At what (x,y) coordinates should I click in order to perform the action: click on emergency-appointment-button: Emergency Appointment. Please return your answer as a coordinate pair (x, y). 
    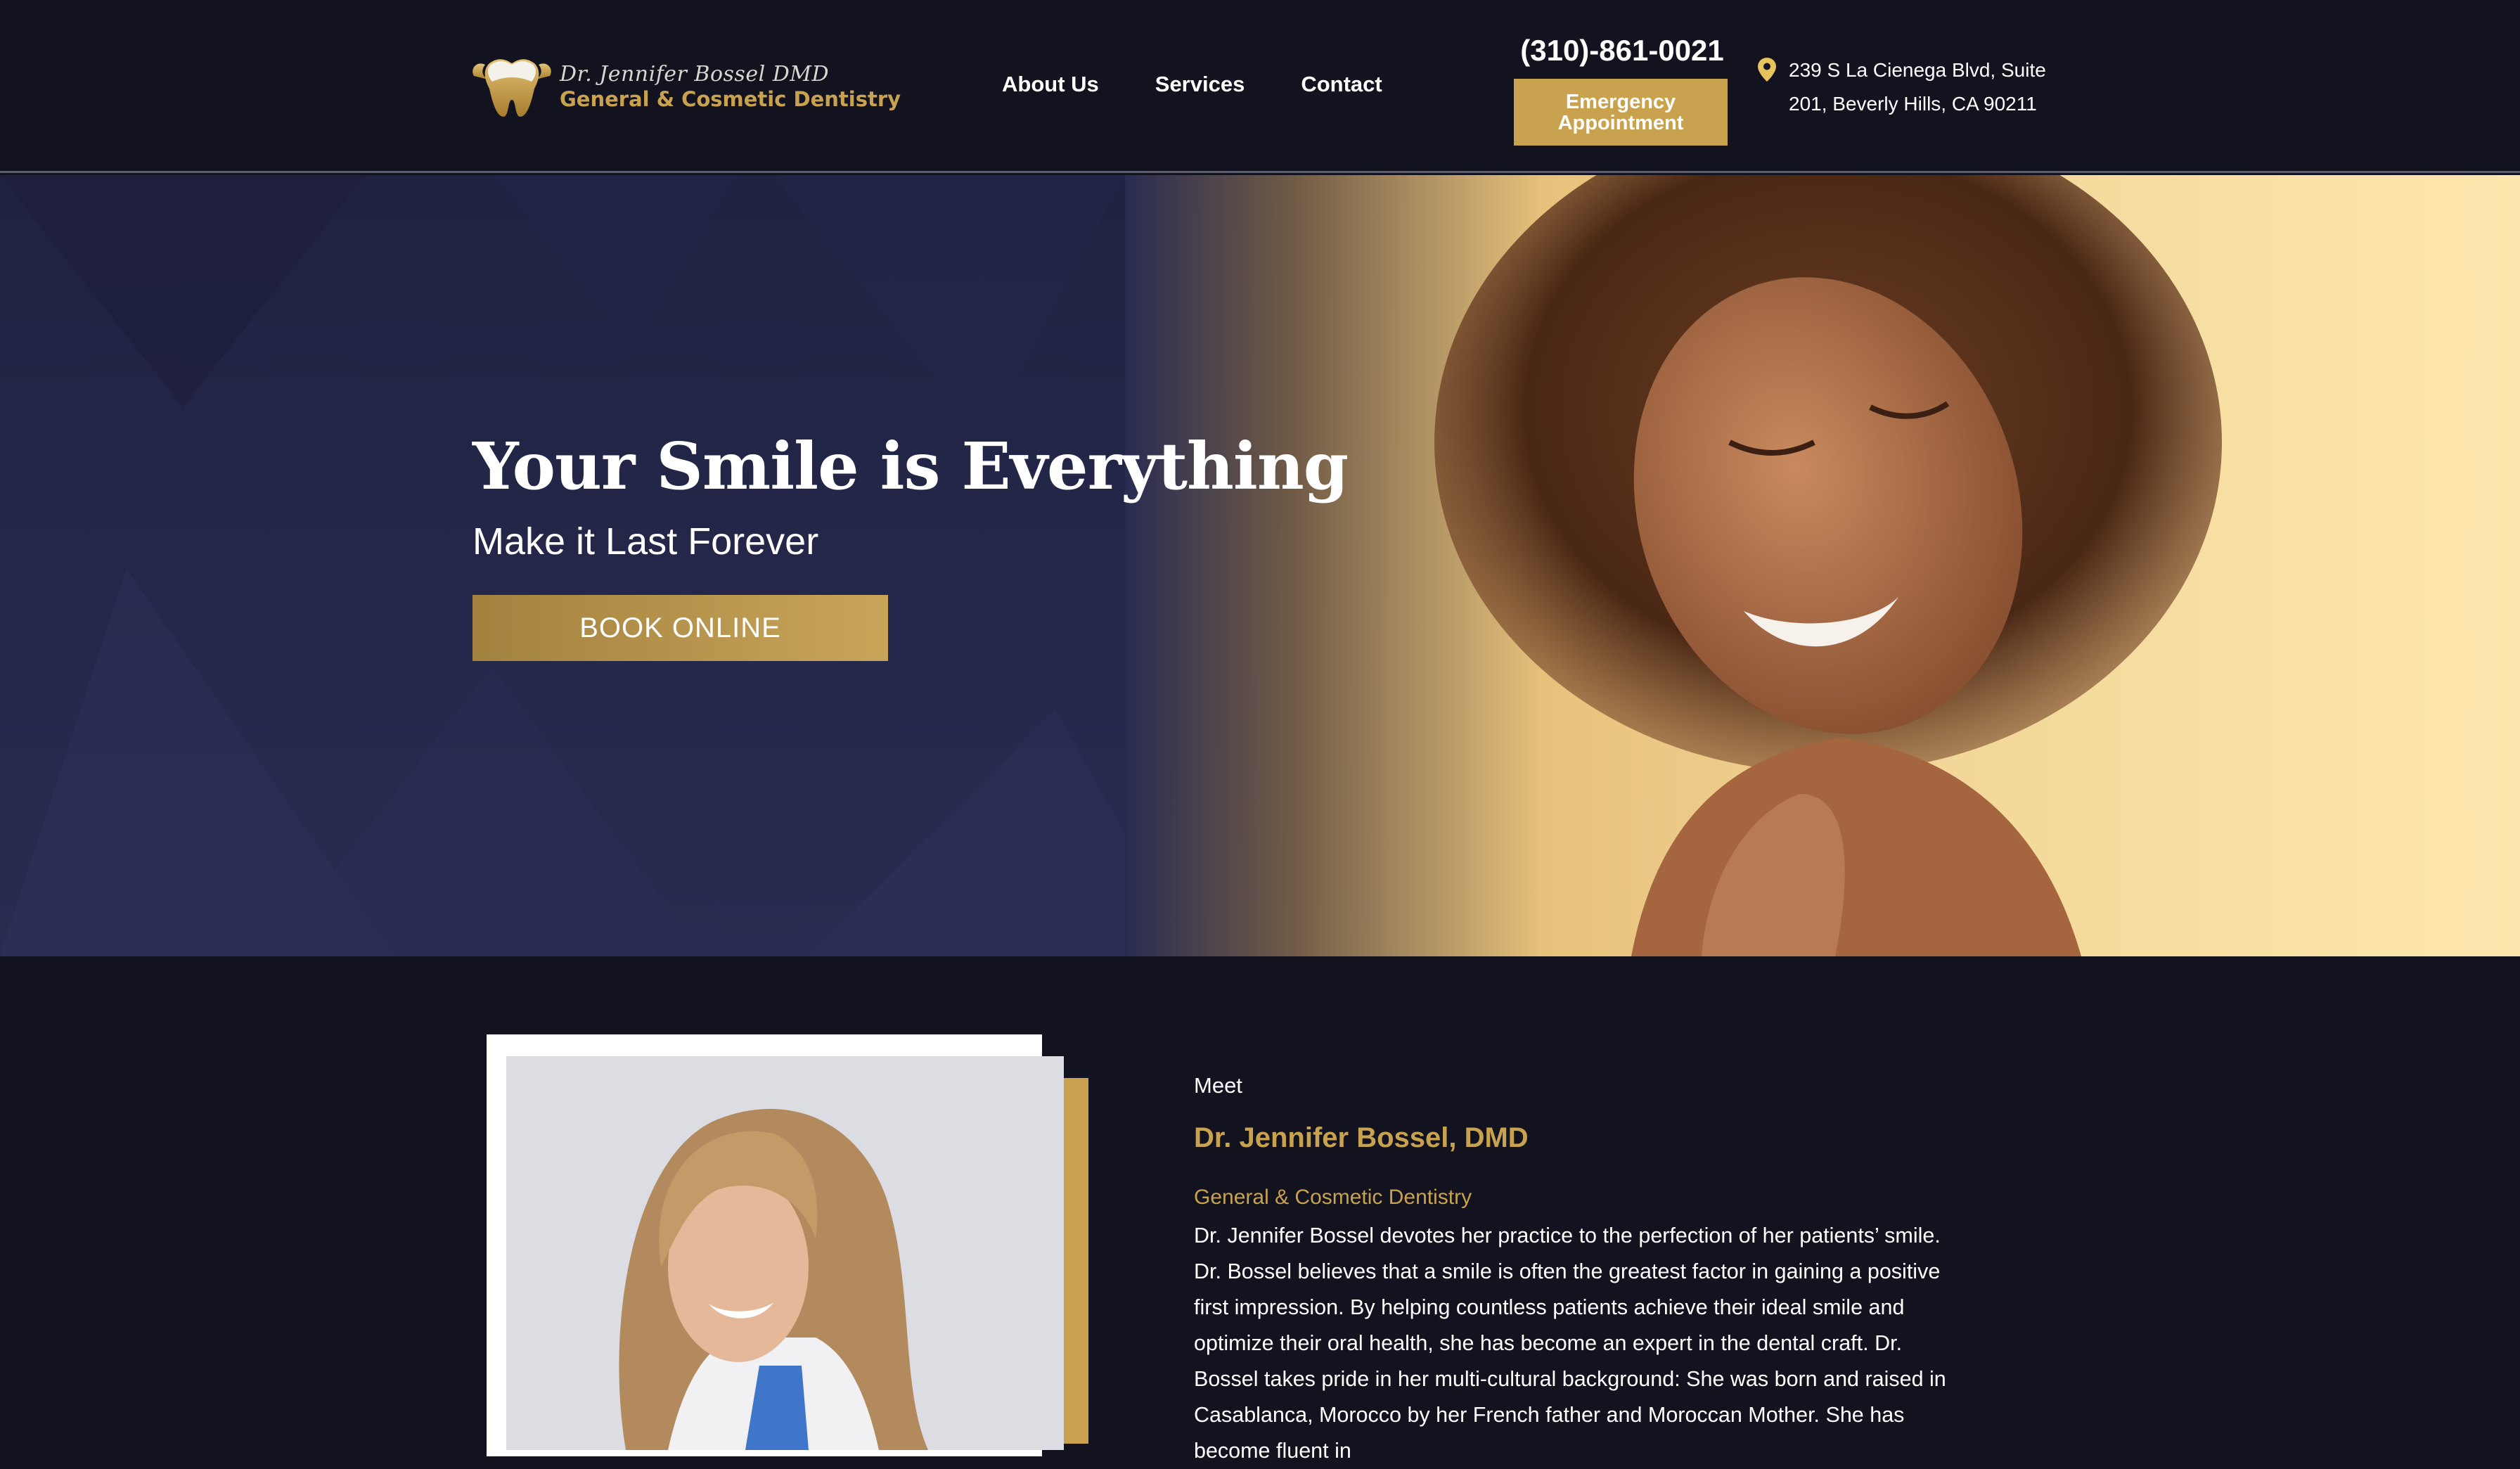
    Looking at the image, I should click on (1621, 112).